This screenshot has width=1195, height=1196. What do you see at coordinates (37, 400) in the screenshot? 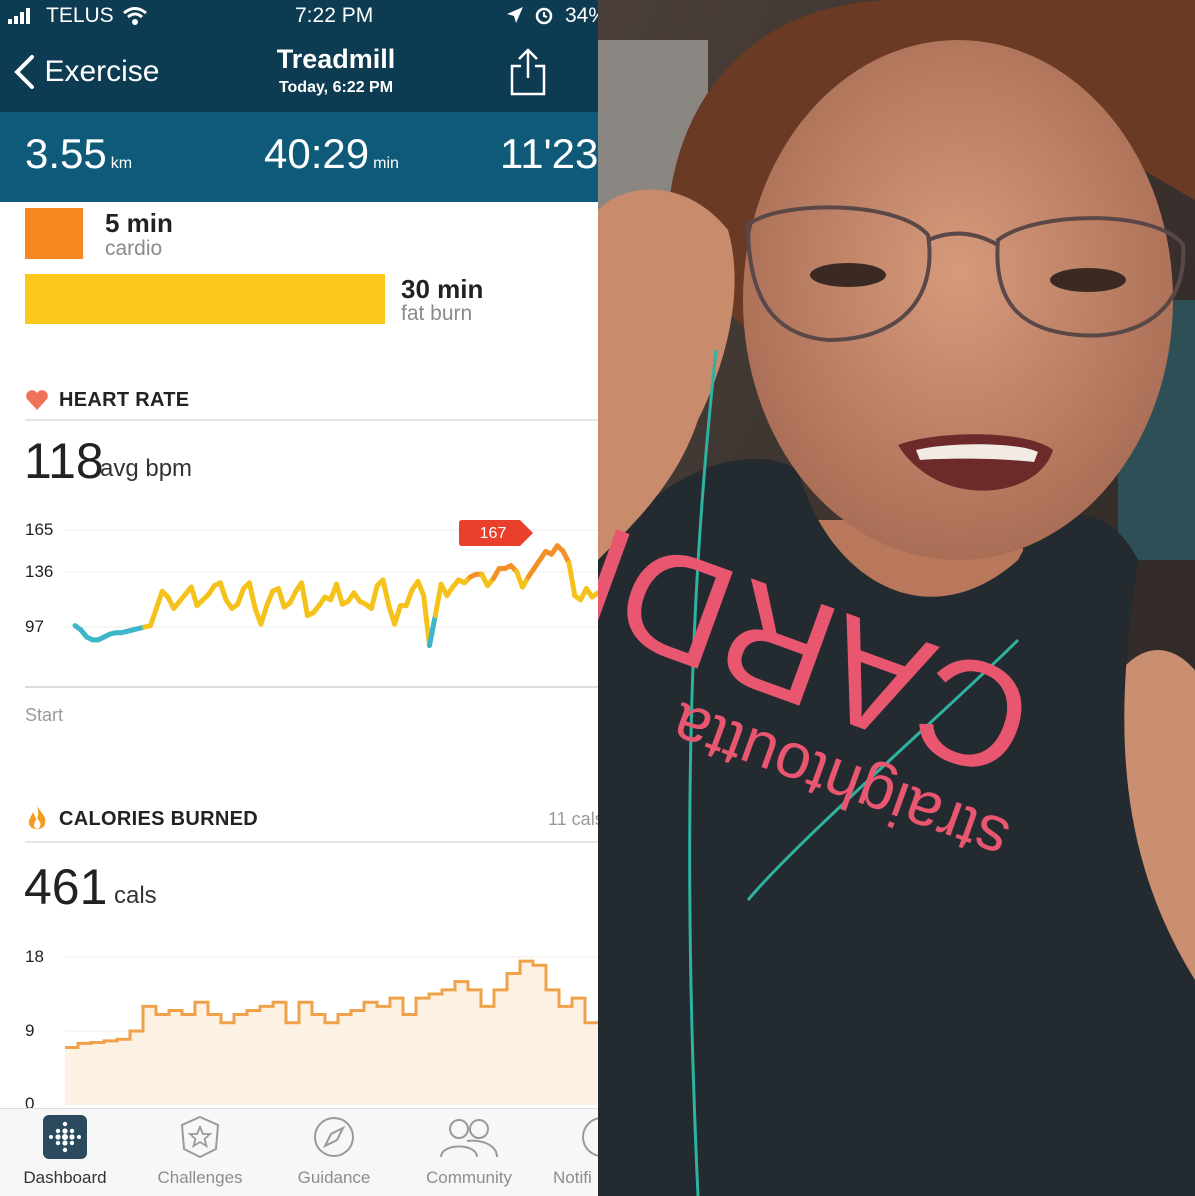
I see `heart-icon` at bounding box center [37, 400].